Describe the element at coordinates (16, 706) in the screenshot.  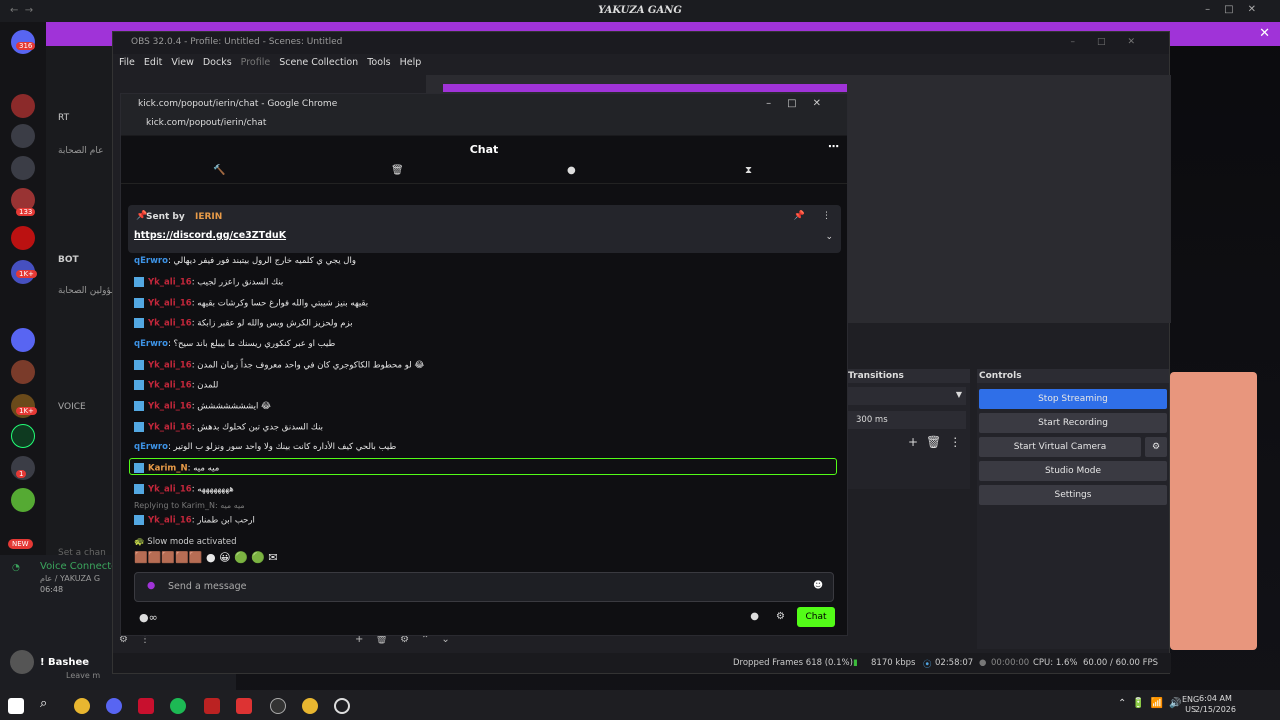
I see `windows-start-icon` at that location.